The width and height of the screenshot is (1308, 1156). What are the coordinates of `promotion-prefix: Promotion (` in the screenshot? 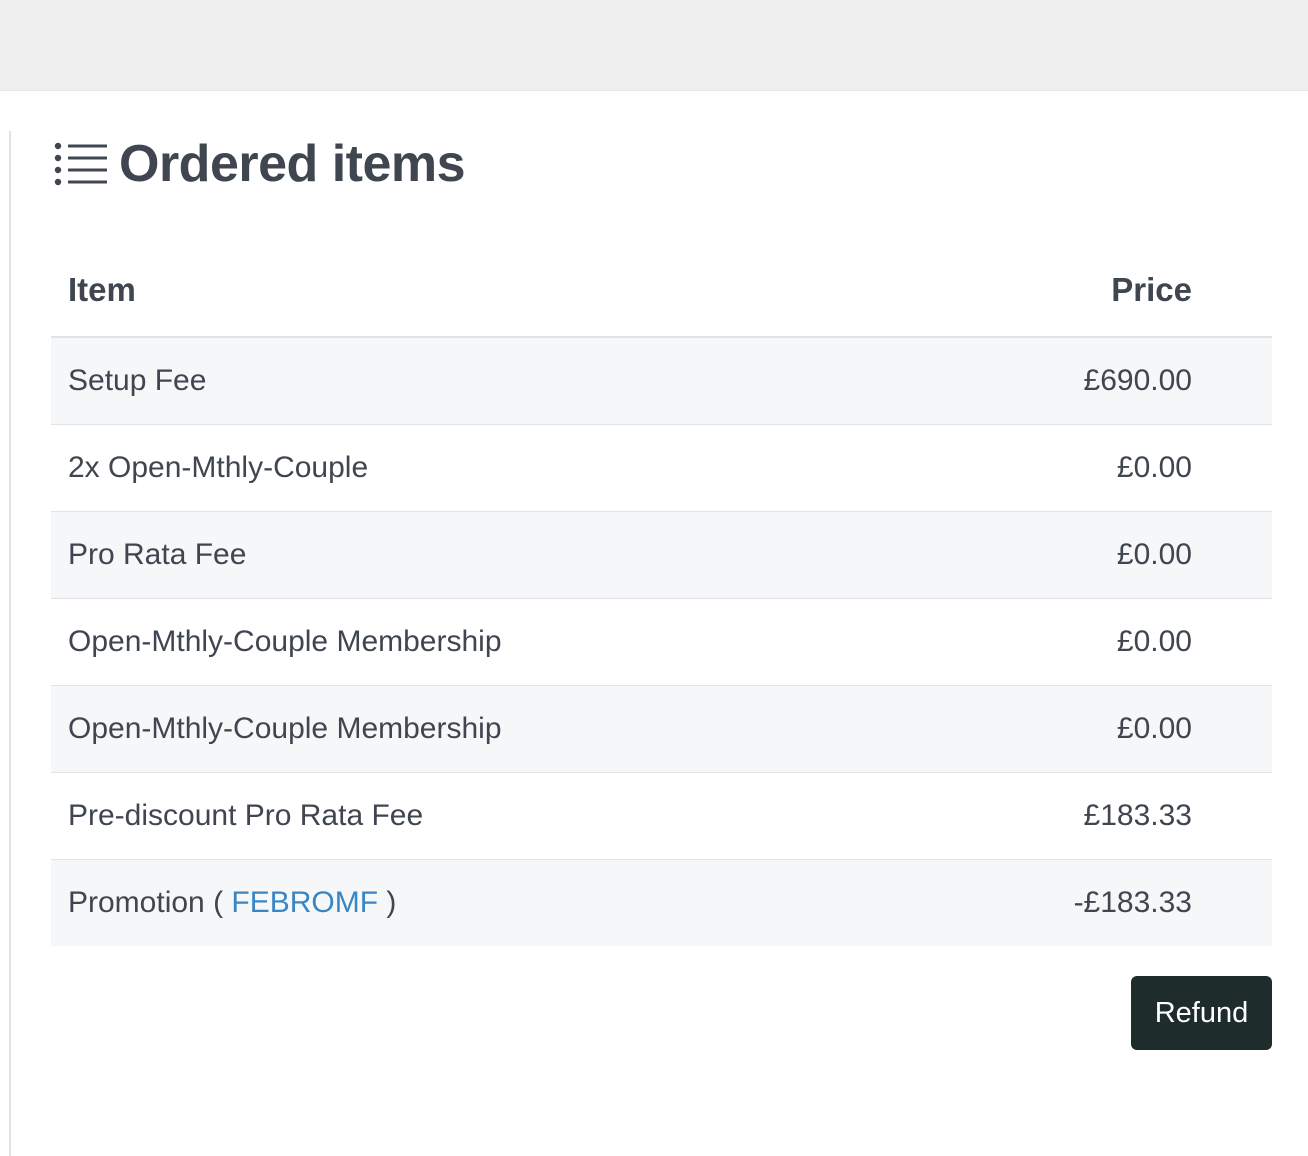 It's located at (146, 902).